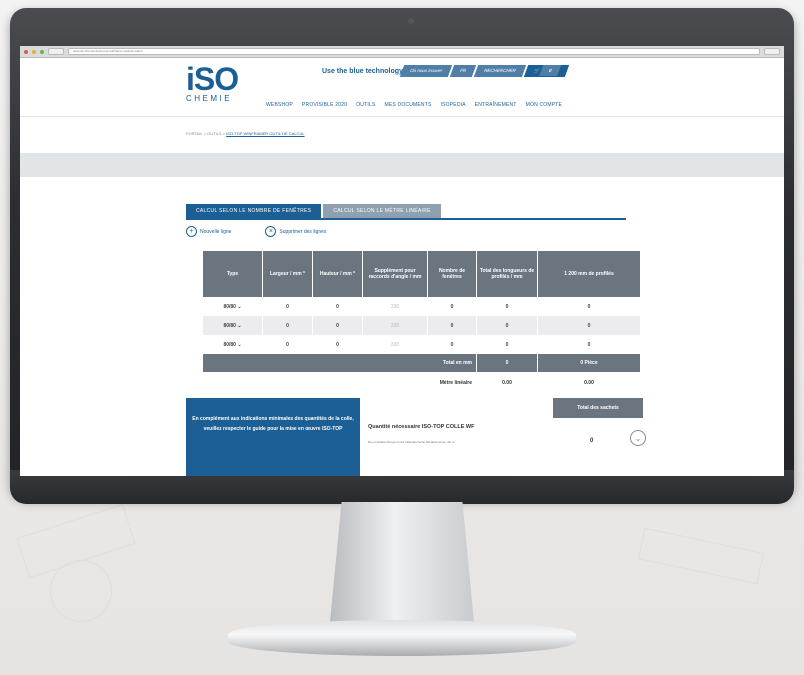 Image resolution: width=804 pixels, height=675 pixels. I want to click on column-header: Nombre de fenêtres, so click(452, 274).